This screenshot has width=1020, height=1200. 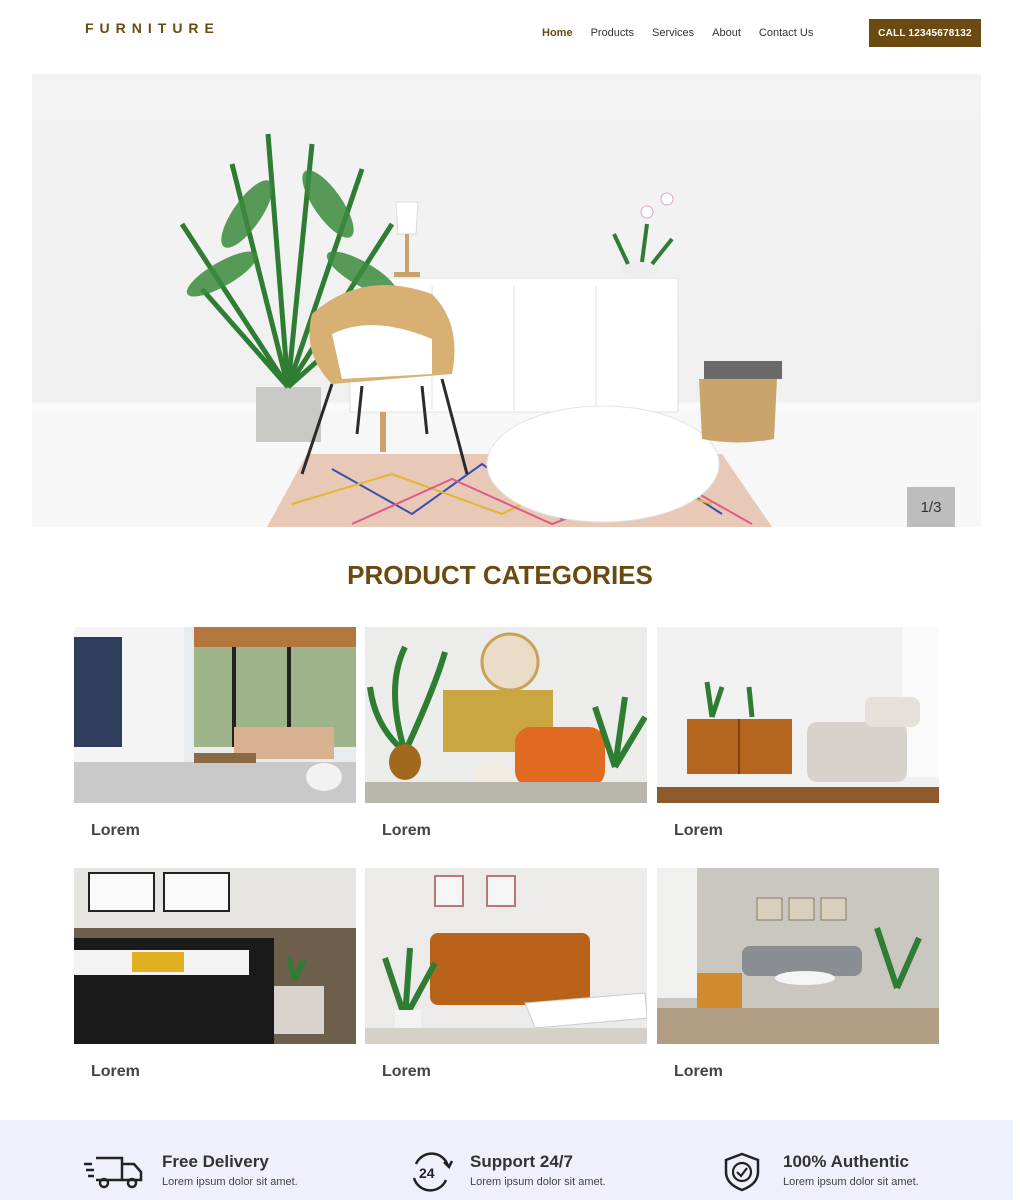 What do you see at coordinates (742, 1172) in the screenshot?
I see `shield-check-icon` at bounding box center [742, 1172].